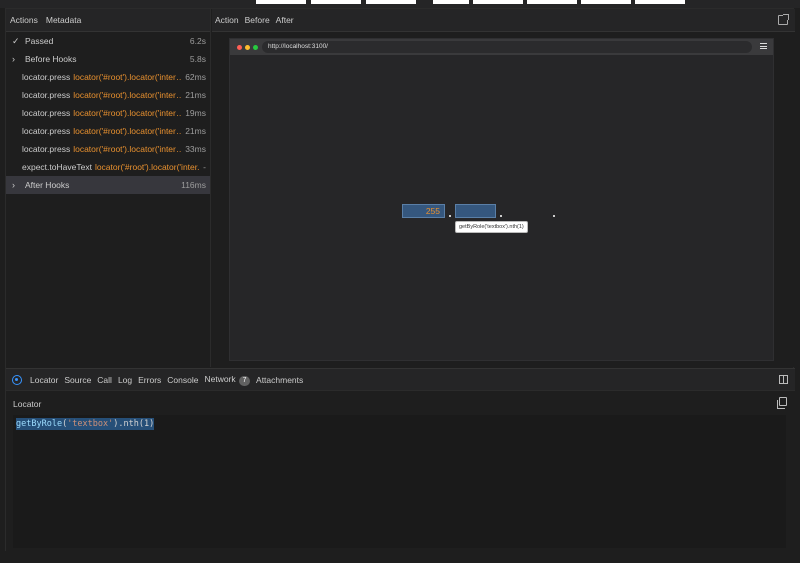 The image size is (800, 563). I want to click on hook-label: After Hooks, so click(47, 185).